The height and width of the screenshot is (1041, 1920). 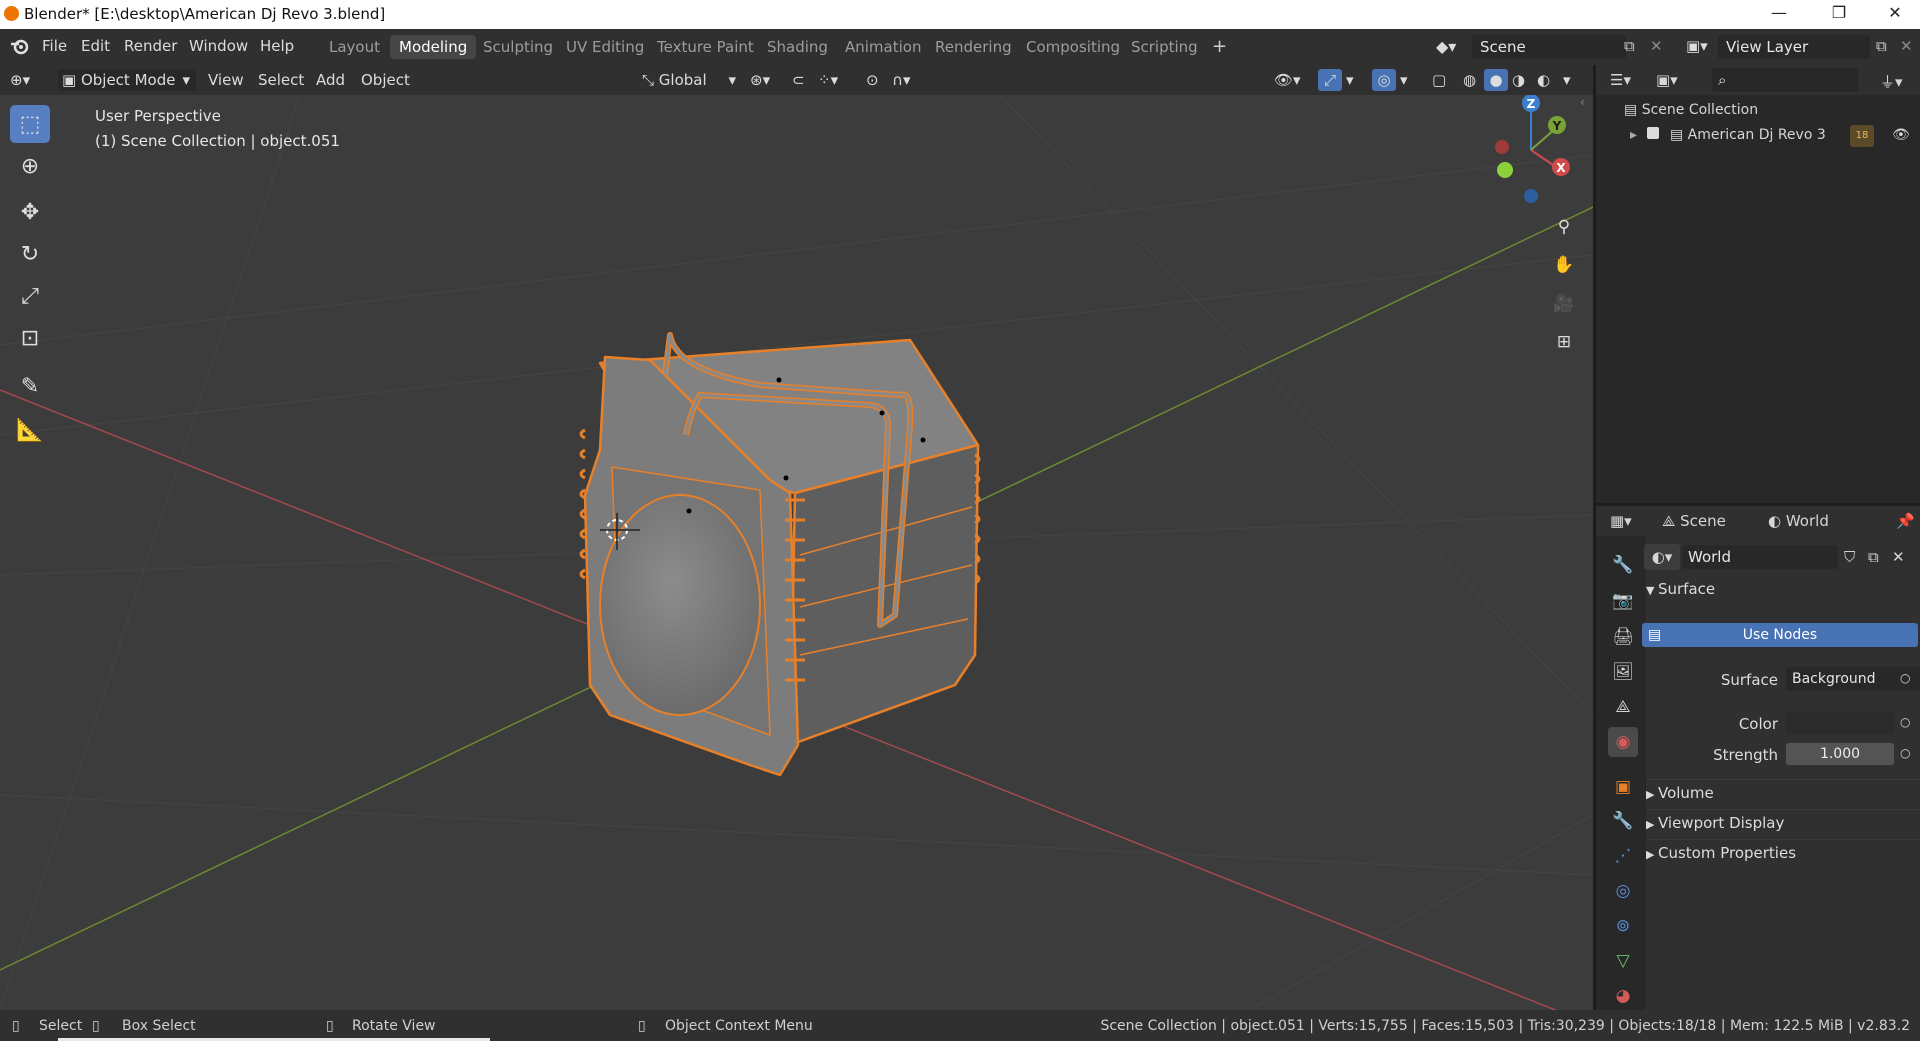 What do you see at coordinates (1564, 304) in the screenshot?
I see `camera-view-icon: 🎥` at bounding box center [1564, 304].